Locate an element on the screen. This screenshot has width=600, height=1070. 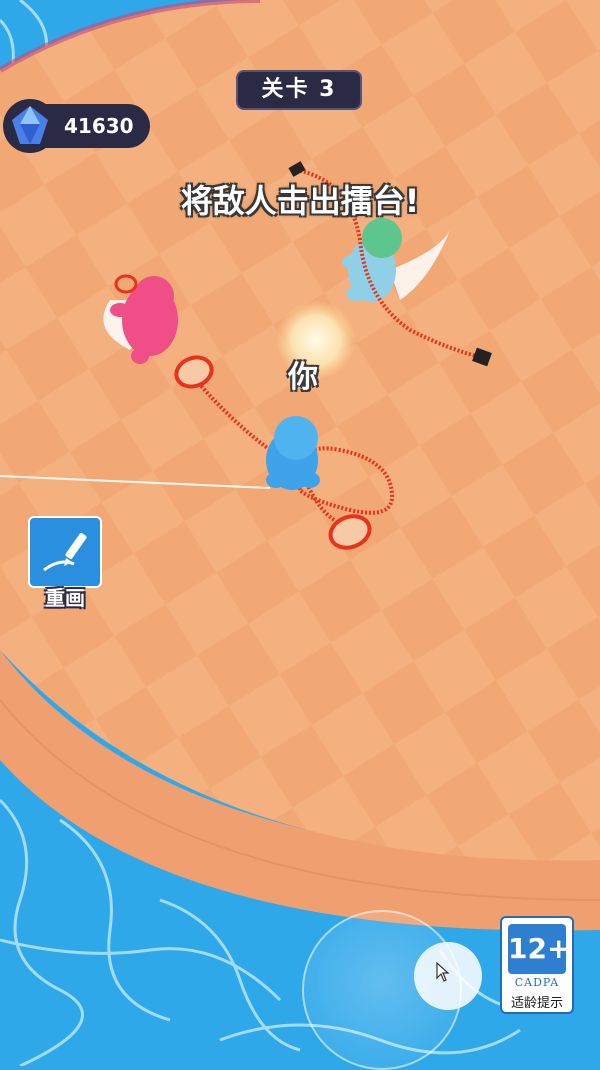
instruction-text: 将敌人击出擂台! is located at coordinates (300, 201).